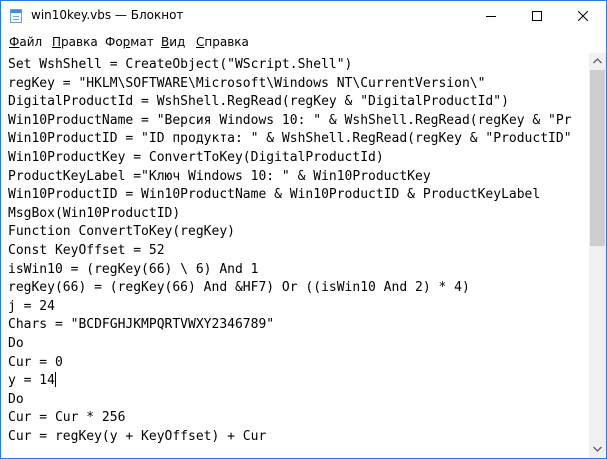 This screenshot has width=607, height=459. I want to click on window-title: win10key.vbs — Блокнот, so click(107, 15).